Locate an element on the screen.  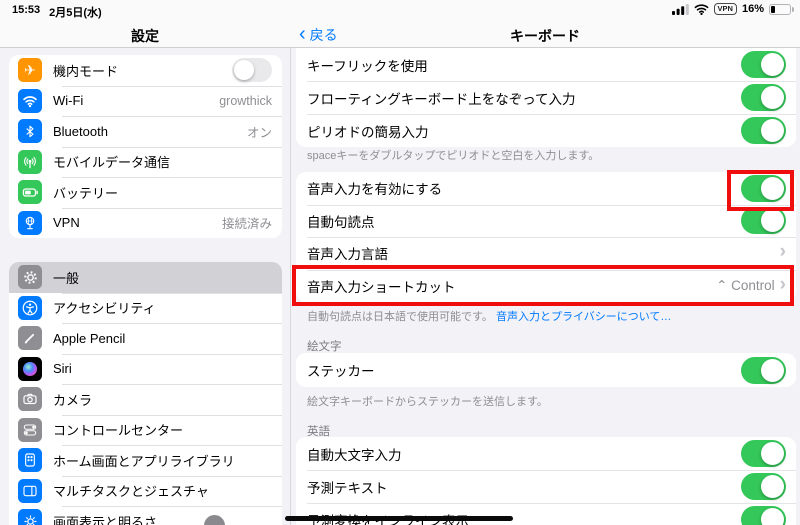
row-label: 予測テキスト is located at coordinates (347, 488).